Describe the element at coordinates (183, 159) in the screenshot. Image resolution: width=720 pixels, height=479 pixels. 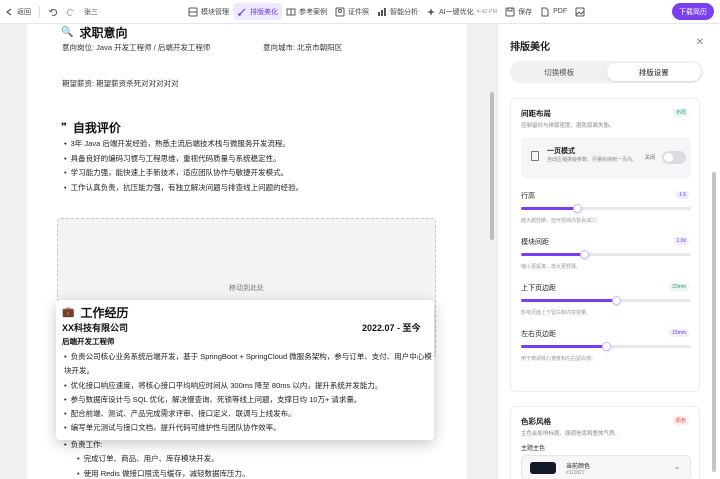
I see `list-item: 具备良好的编码习惯与工程思维，重视代码质量与系统稳定性。` at that location.